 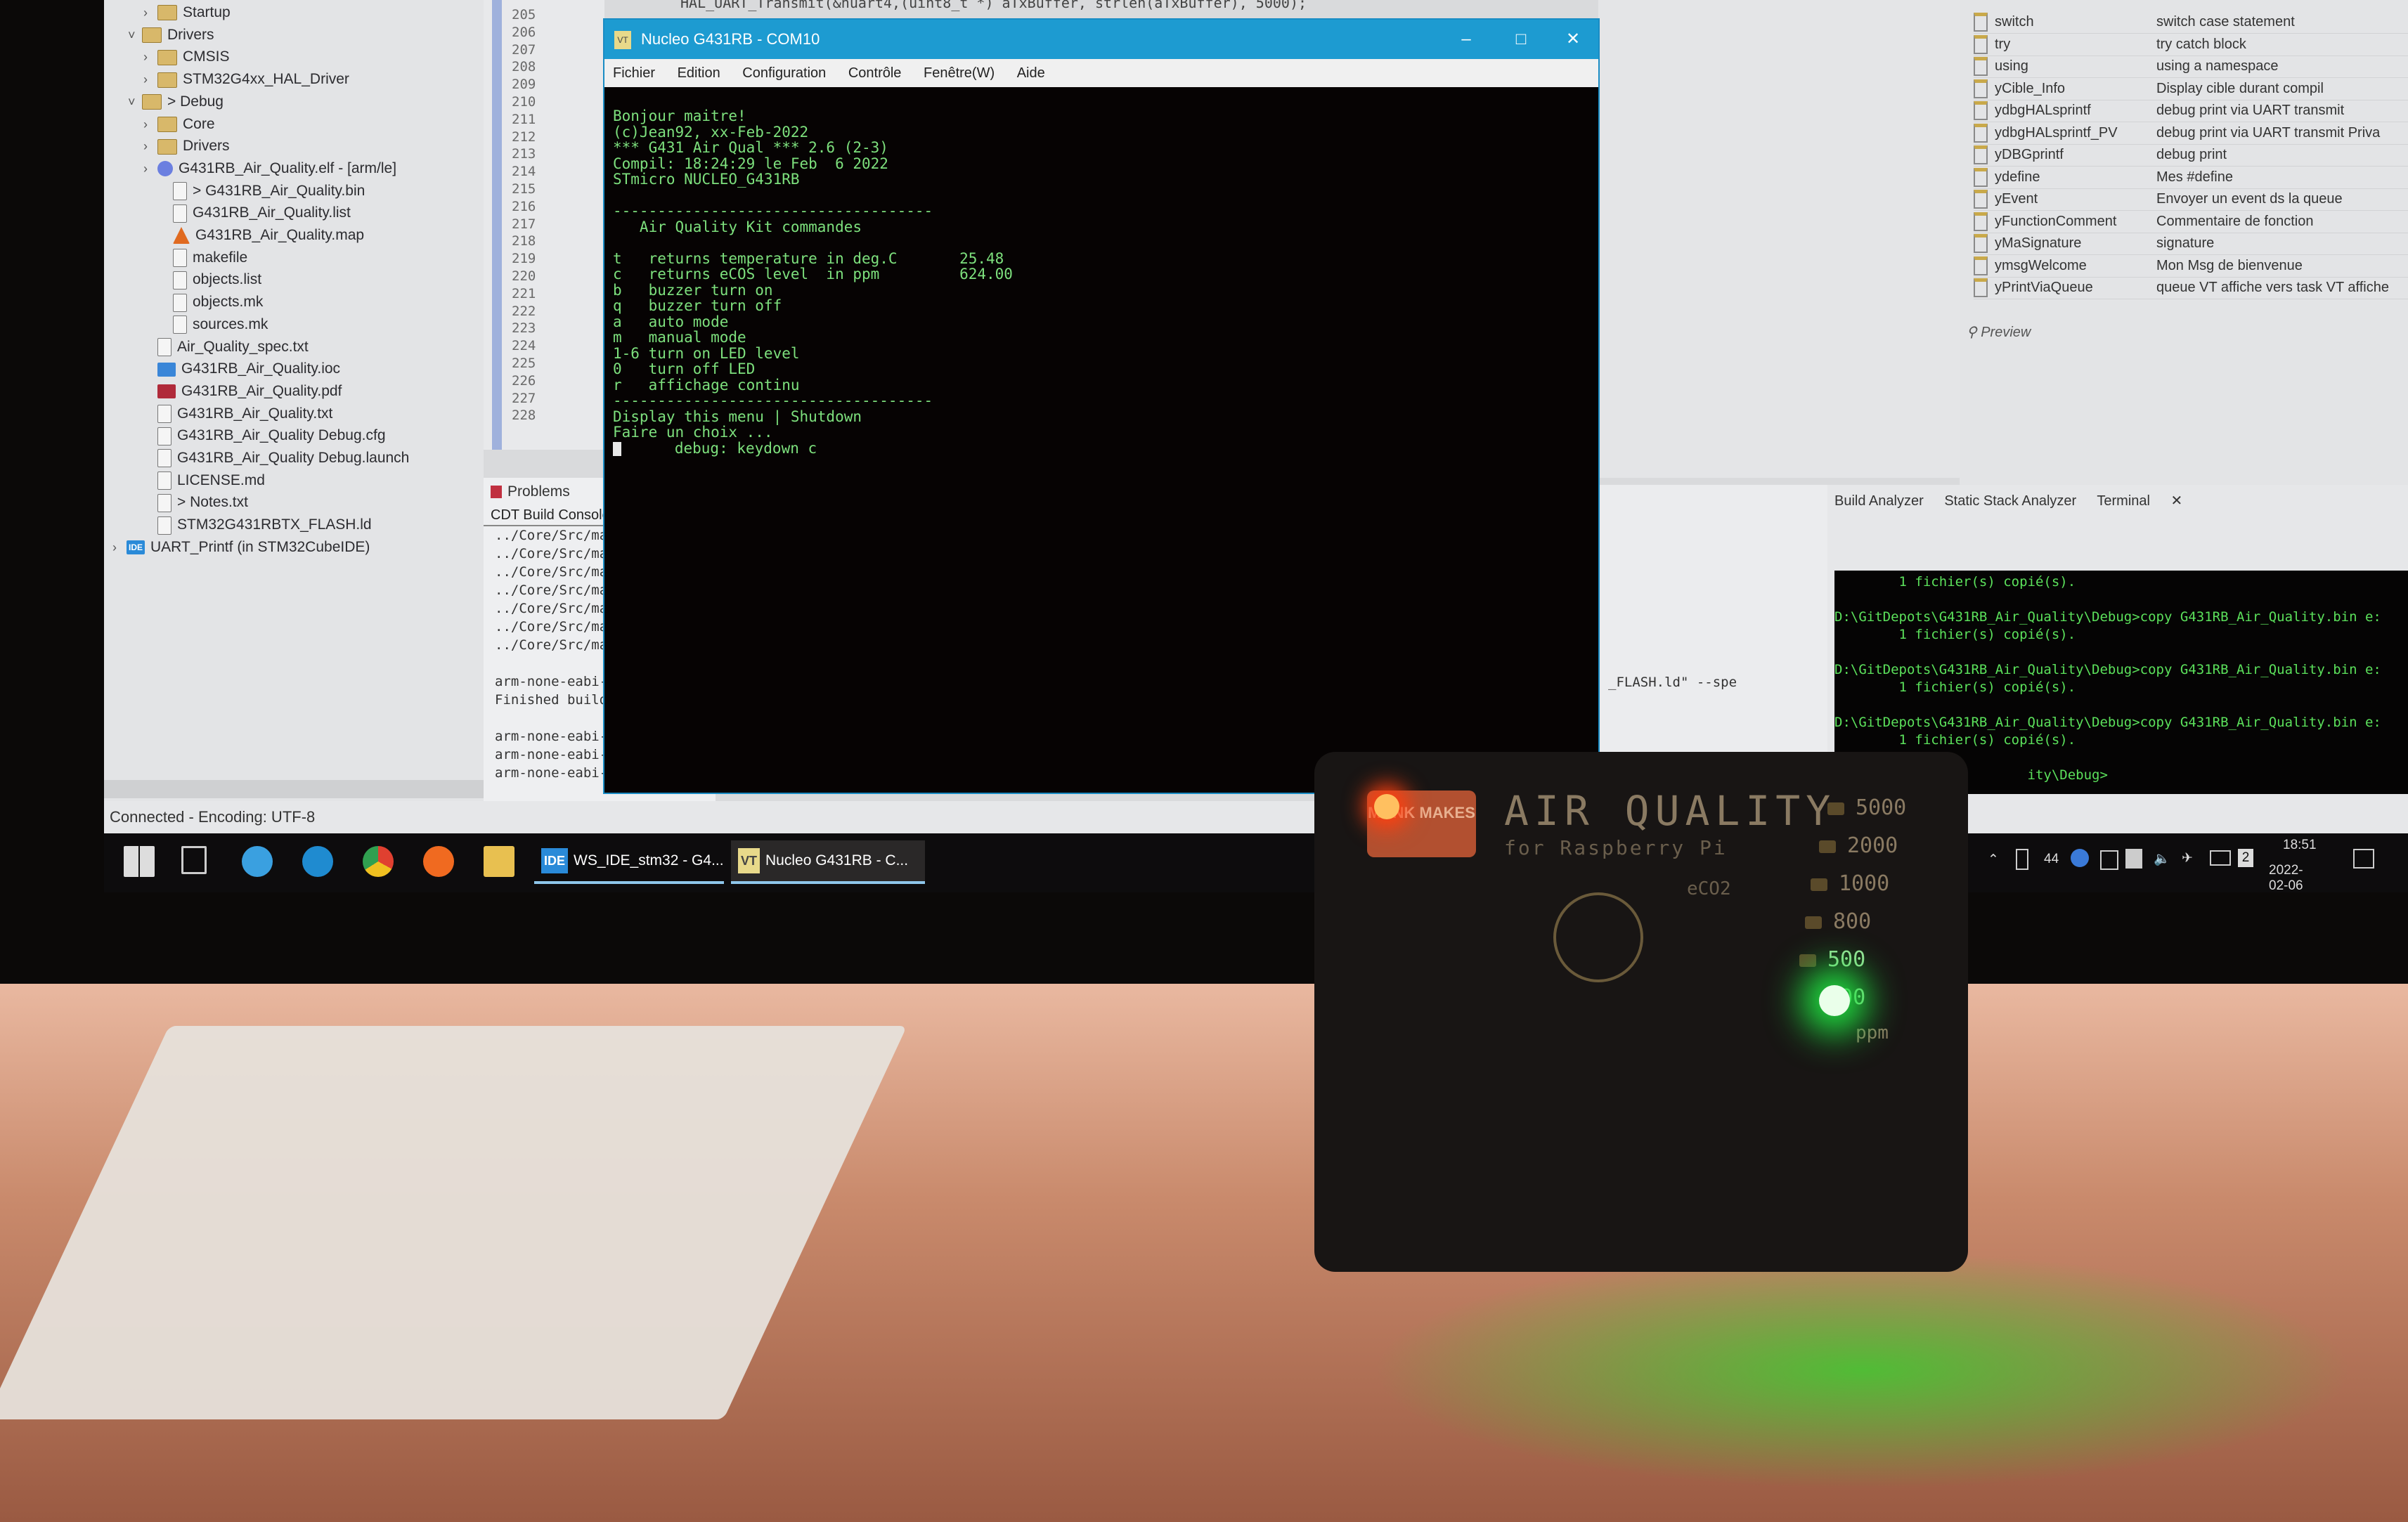 I want to click on tree-item: STM32G431RBTX_FLASH.ld, so click(x=257, y=525).